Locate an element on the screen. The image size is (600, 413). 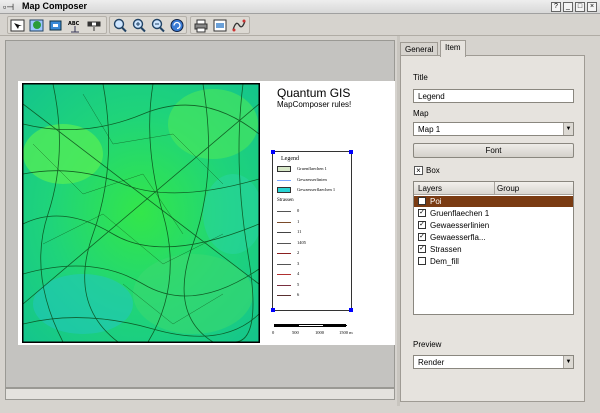
layer-row: ✓ Gewaesserlinien is located at coordinates (493, 225).